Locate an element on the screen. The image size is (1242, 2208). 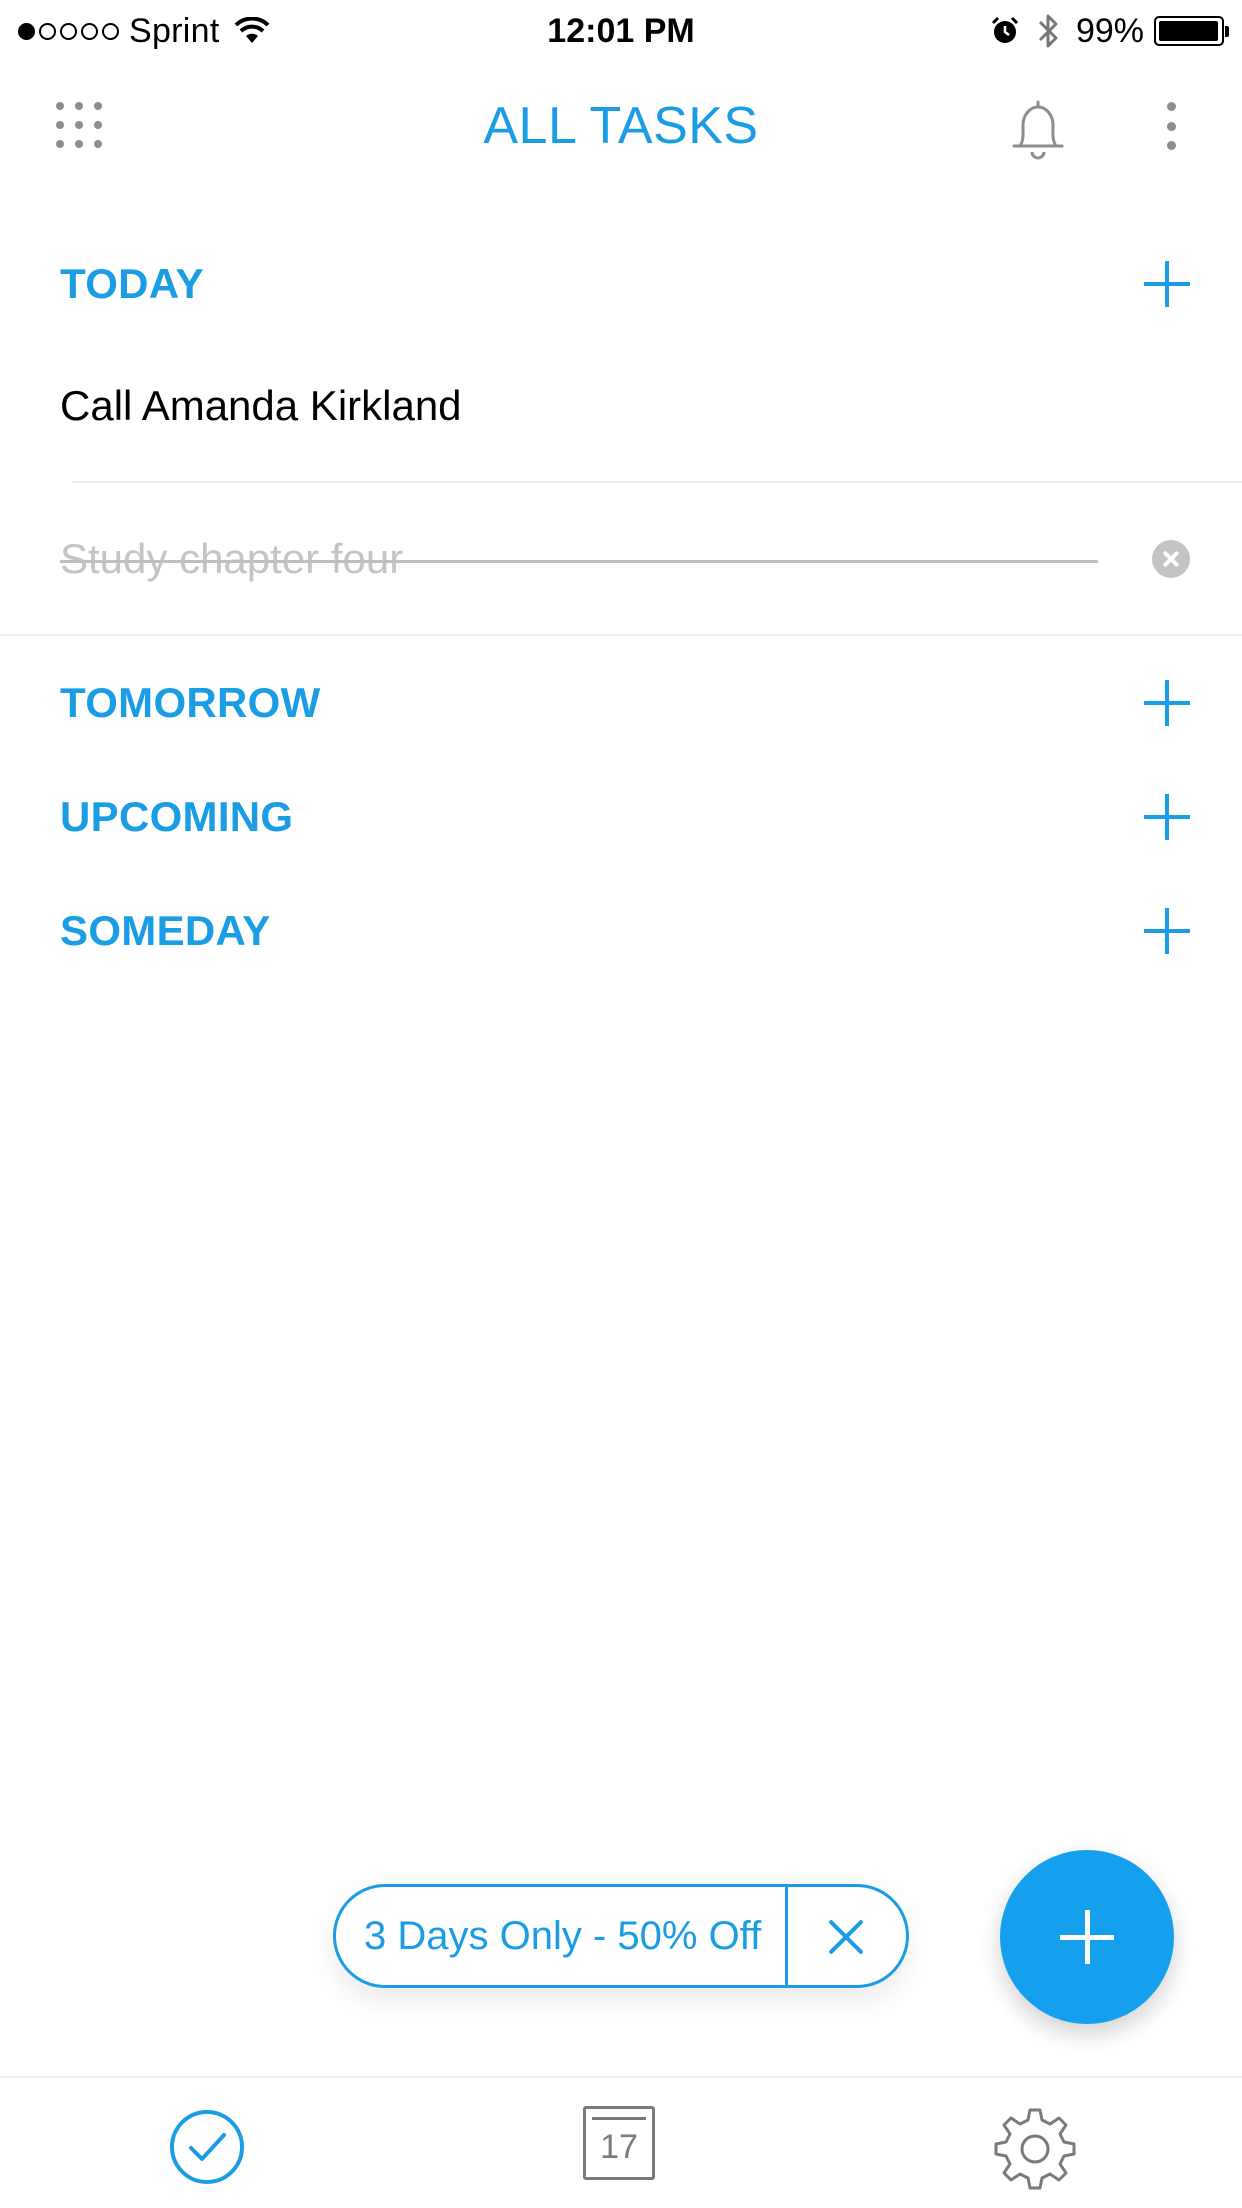
add-someday-button is located at coordinates (1167, 931).